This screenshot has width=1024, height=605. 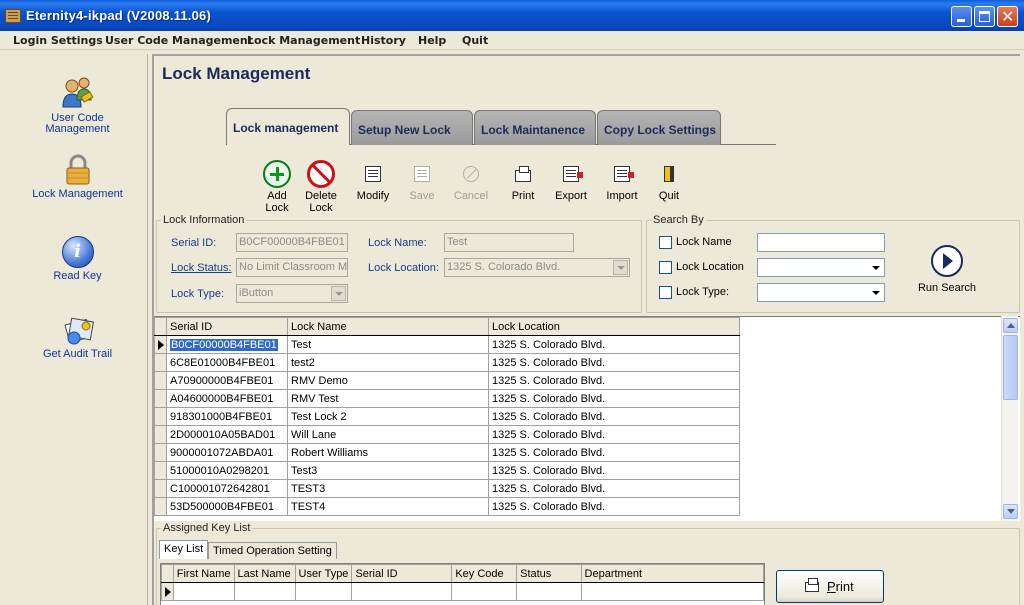 What do you see at coordinates (672, 573) in the screenshot?
I see `column-header-department: Department` at bounding box center [672, 573].